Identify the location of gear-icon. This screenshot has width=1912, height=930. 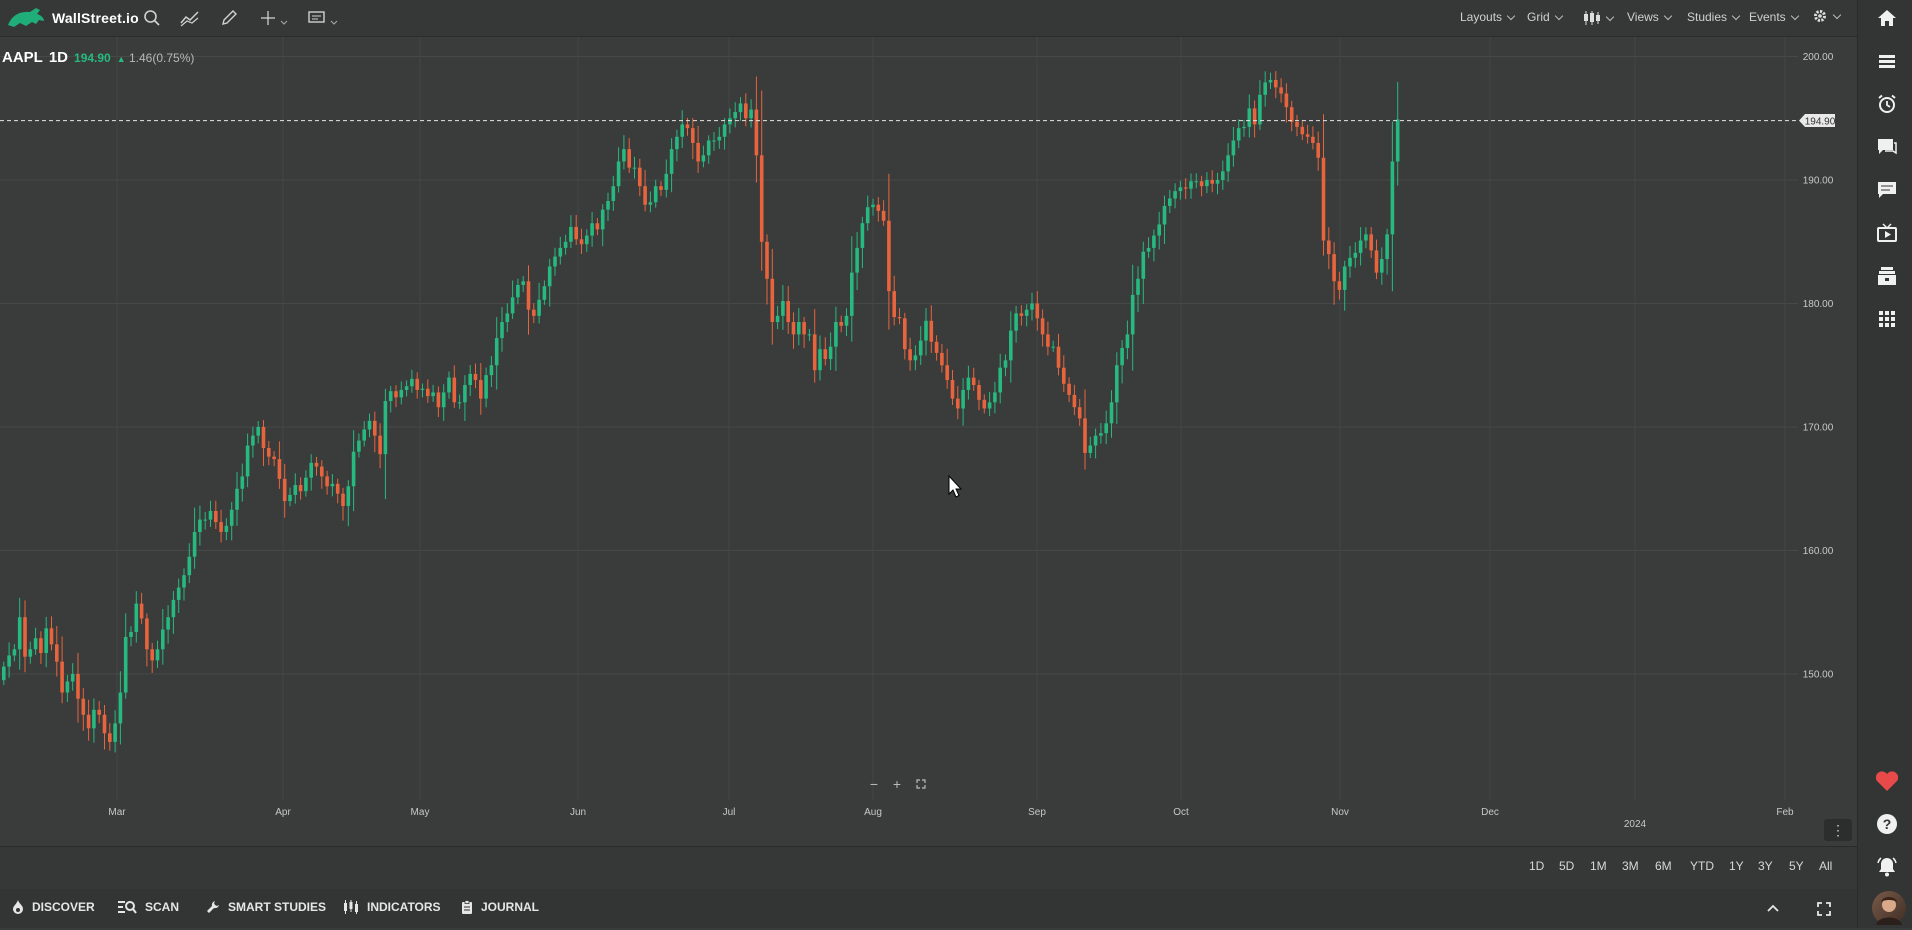
(1820, 16).